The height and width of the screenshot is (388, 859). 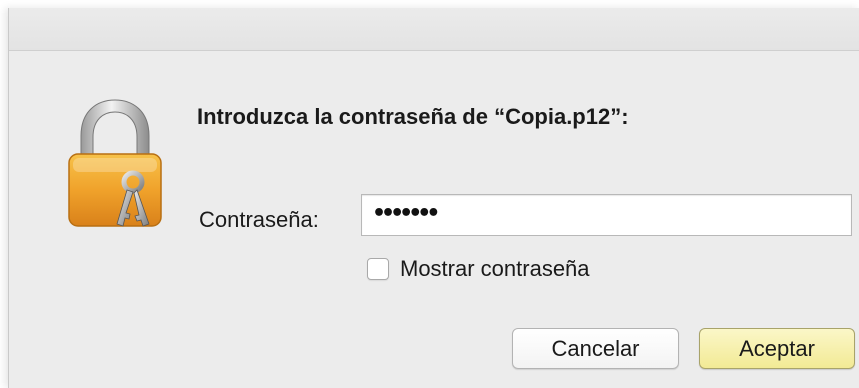 I want to click on keychain-lock-icon, so click(x=115, y=163).